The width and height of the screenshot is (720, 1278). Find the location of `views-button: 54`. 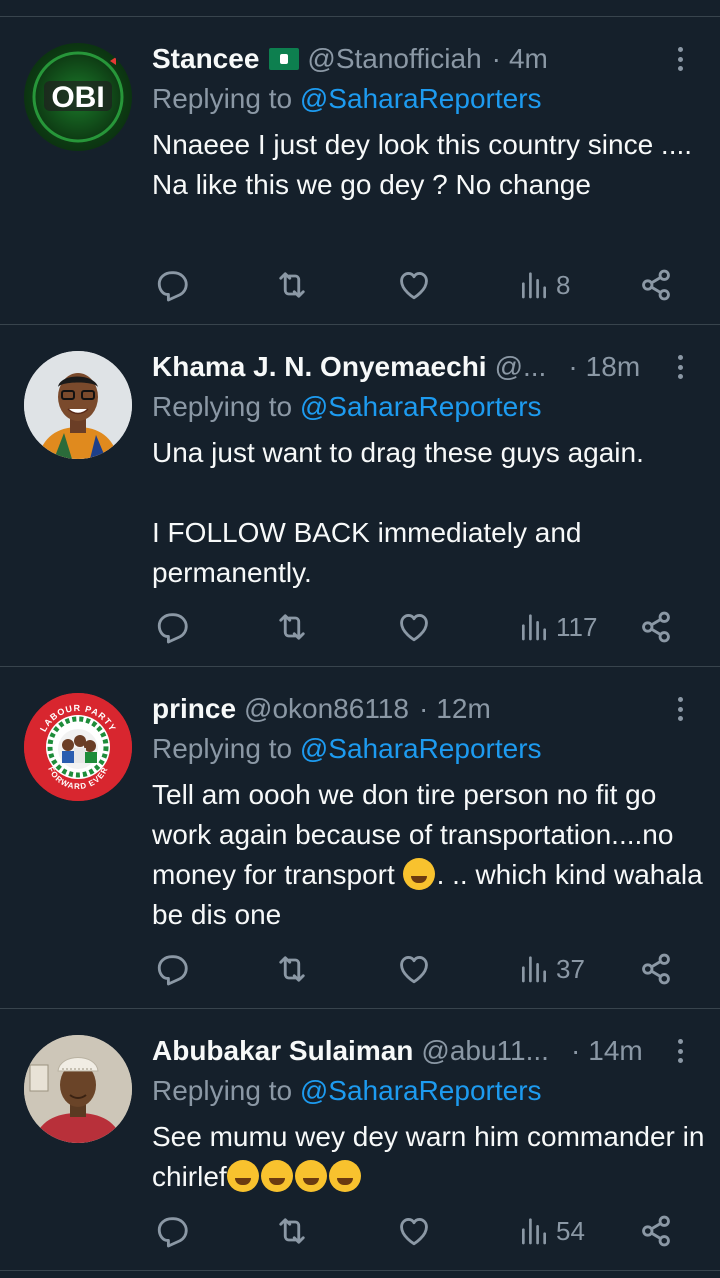

views-button: 54 is located at coordinates (551, 1231).